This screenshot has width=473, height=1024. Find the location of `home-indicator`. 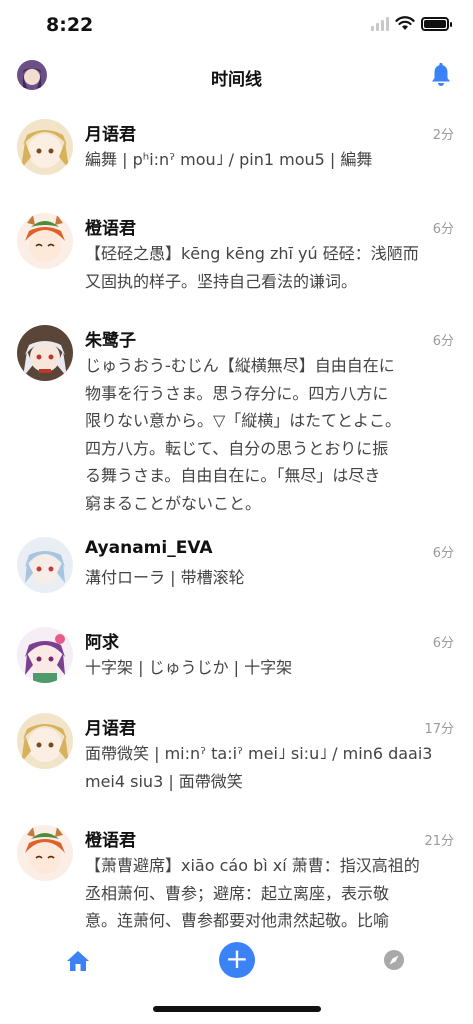

home-indicator is located at coordinates (237, 1009).